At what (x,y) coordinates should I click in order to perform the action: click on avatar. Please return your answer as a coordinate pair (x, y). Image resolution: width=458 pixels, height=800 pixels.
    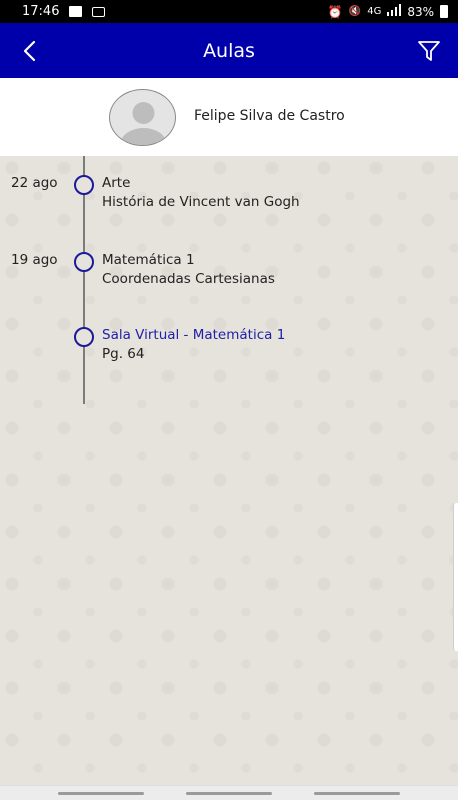
    Looking at the image, I should click on (142, 117).